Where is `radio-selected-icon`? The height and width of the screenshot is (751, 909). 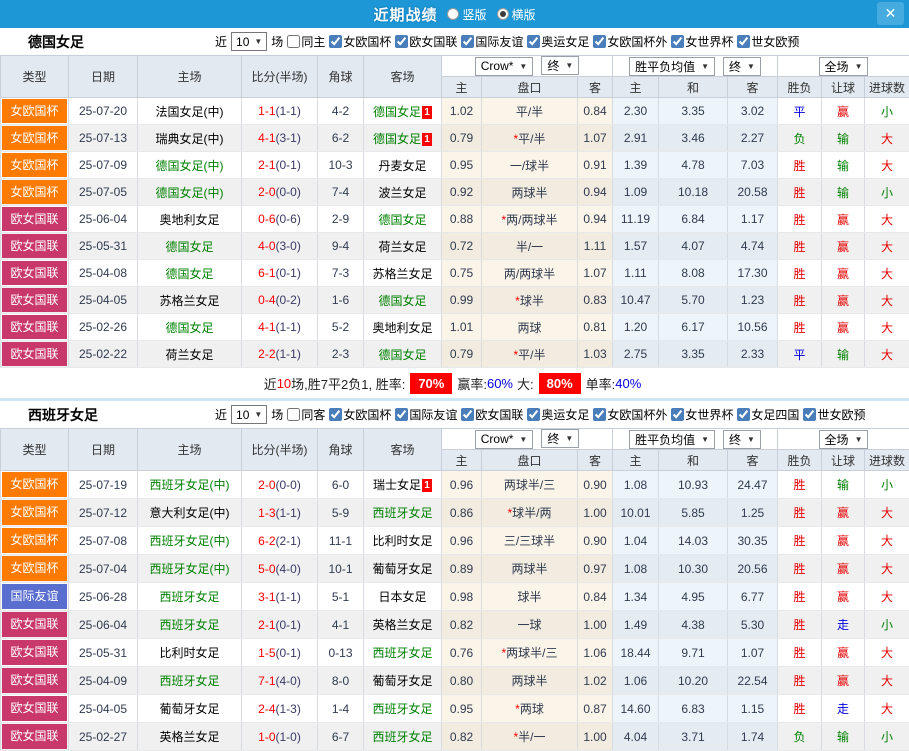
radio-selected-icon is located at coordinates (502, 14).